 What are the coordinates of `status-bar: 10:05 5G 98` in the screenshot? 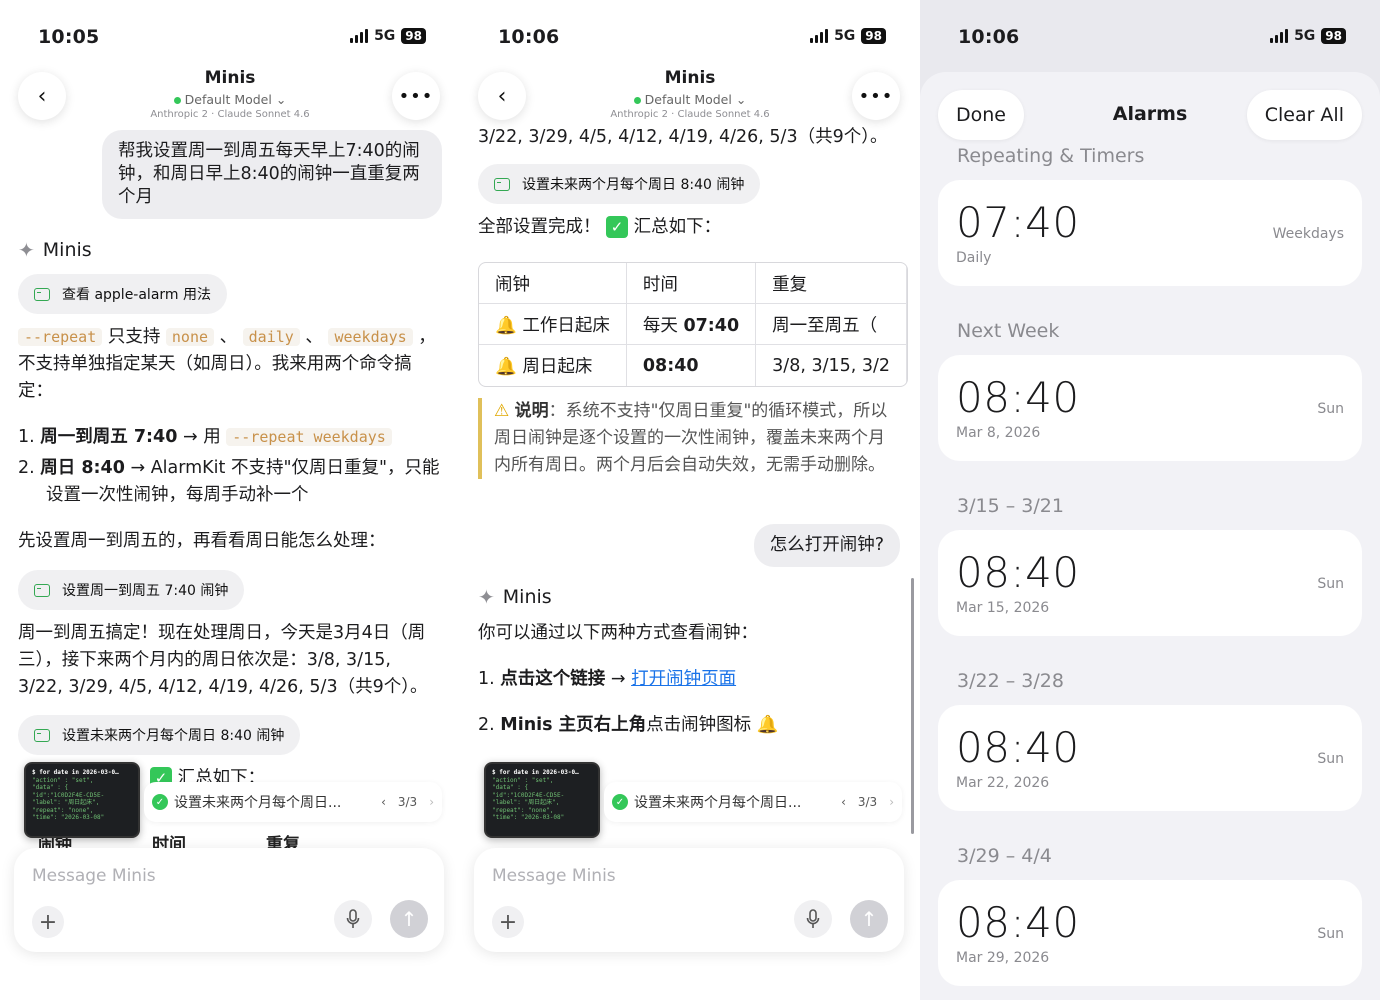 It's located at (230, 38).